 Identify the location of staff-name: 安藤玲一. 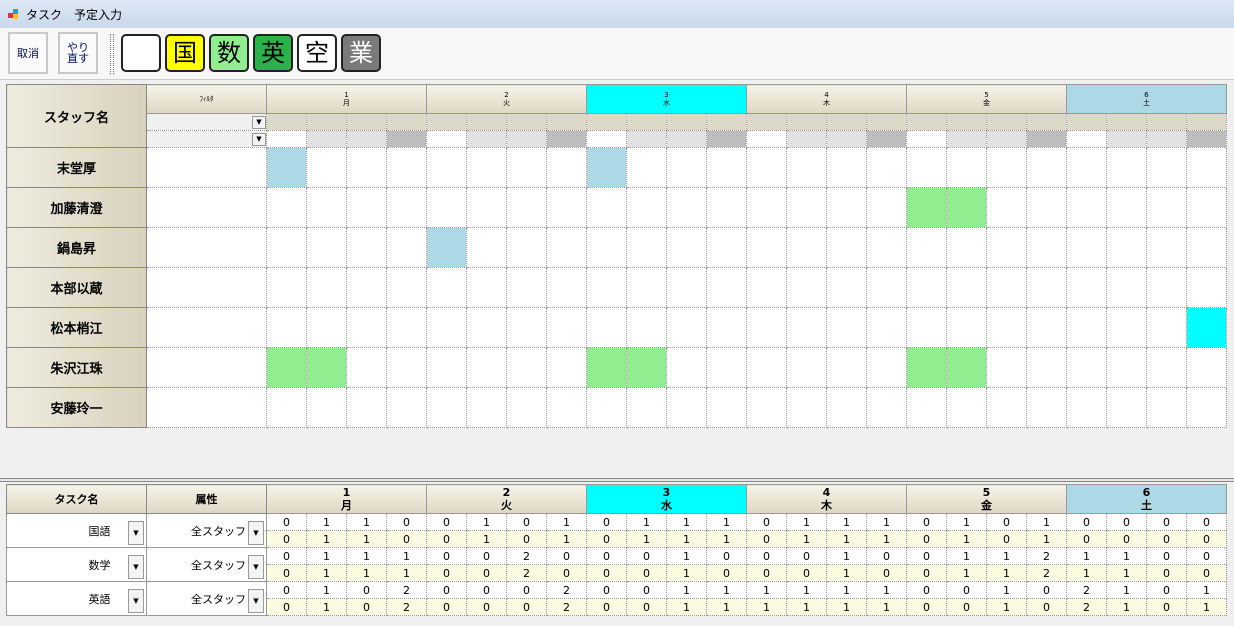
(76, 407).